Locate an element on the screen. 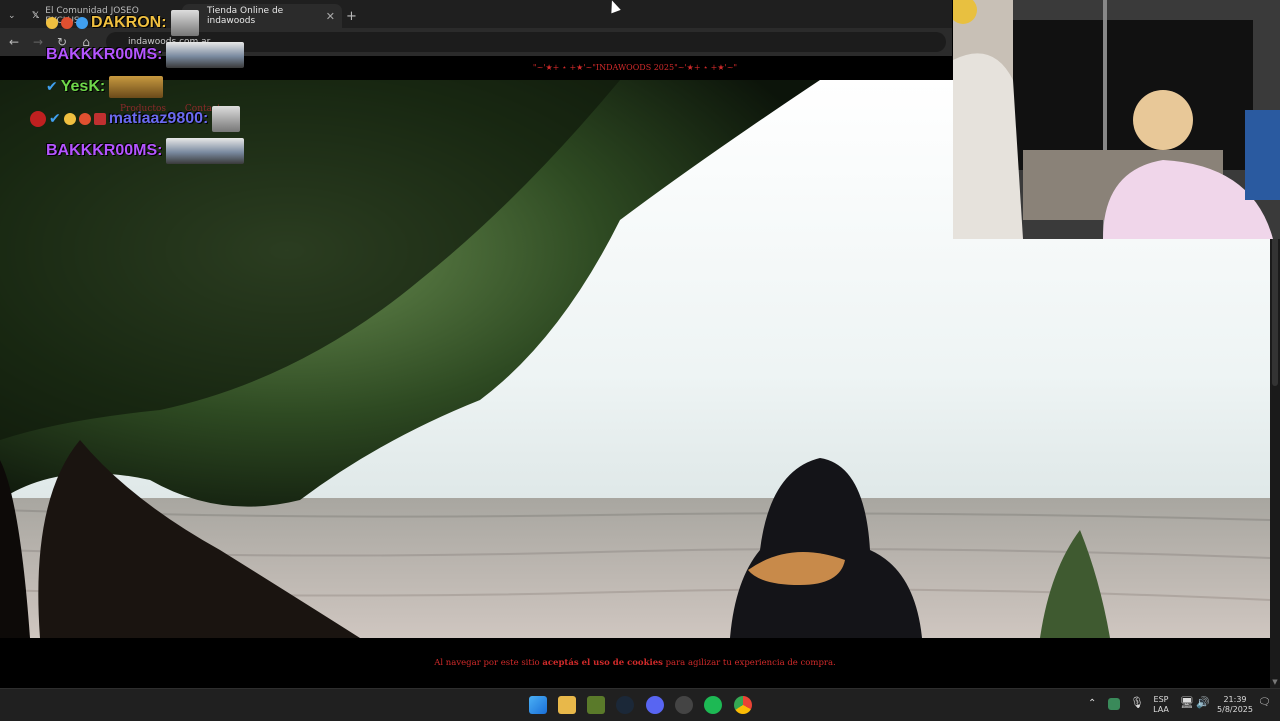 This screenshot has height=721, width=1280. cookie-text-start: Al navegar por este sitio is located at coordinates (488, 663).